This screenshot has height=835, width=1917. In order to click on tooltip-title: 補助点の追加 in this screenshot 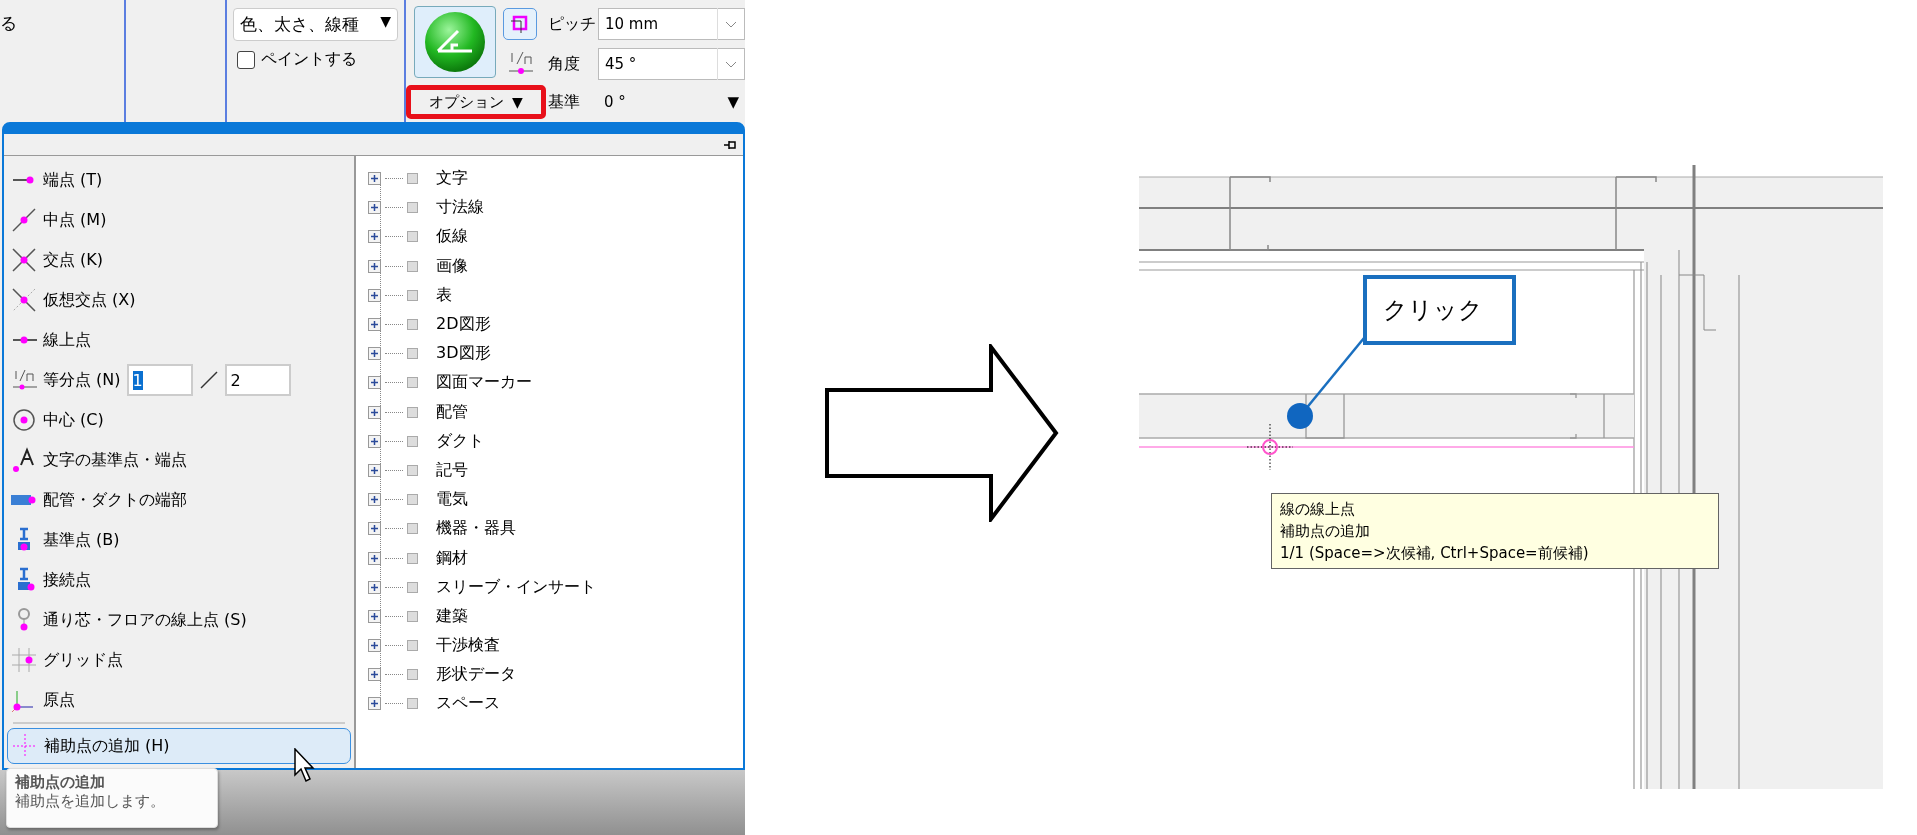, I will do `click(60, 782)`.